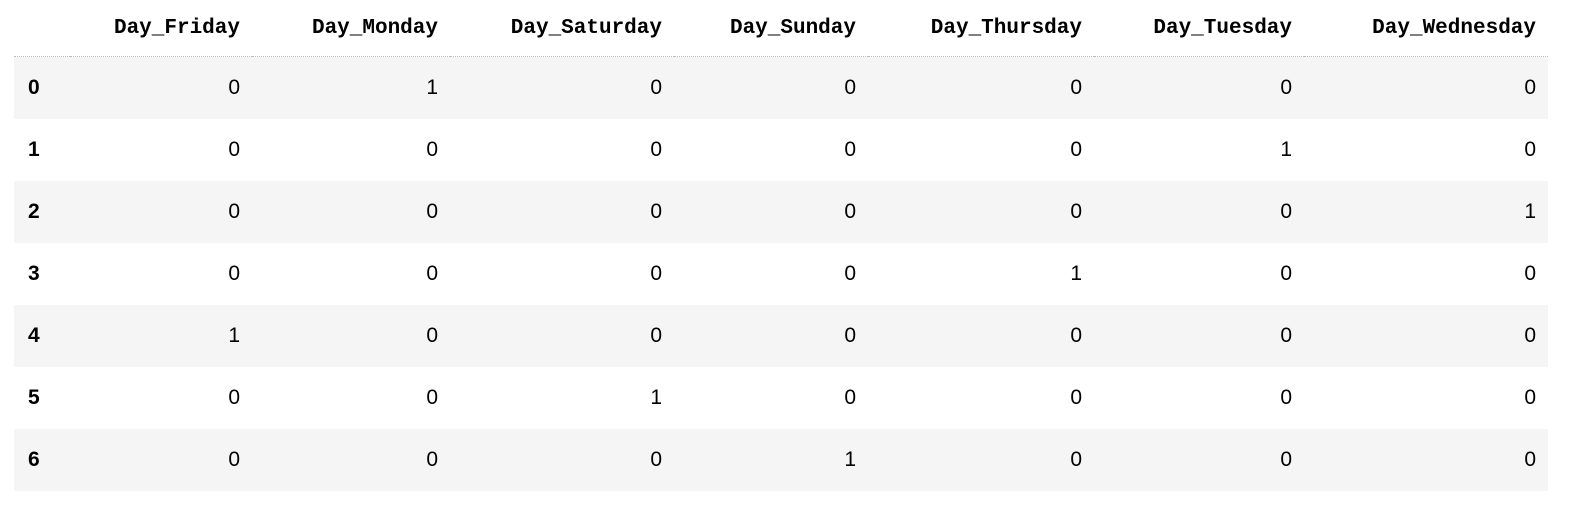  Describe the element at coordinates (34, 149) in the screenshot. I see `row-index: 1` at that location.